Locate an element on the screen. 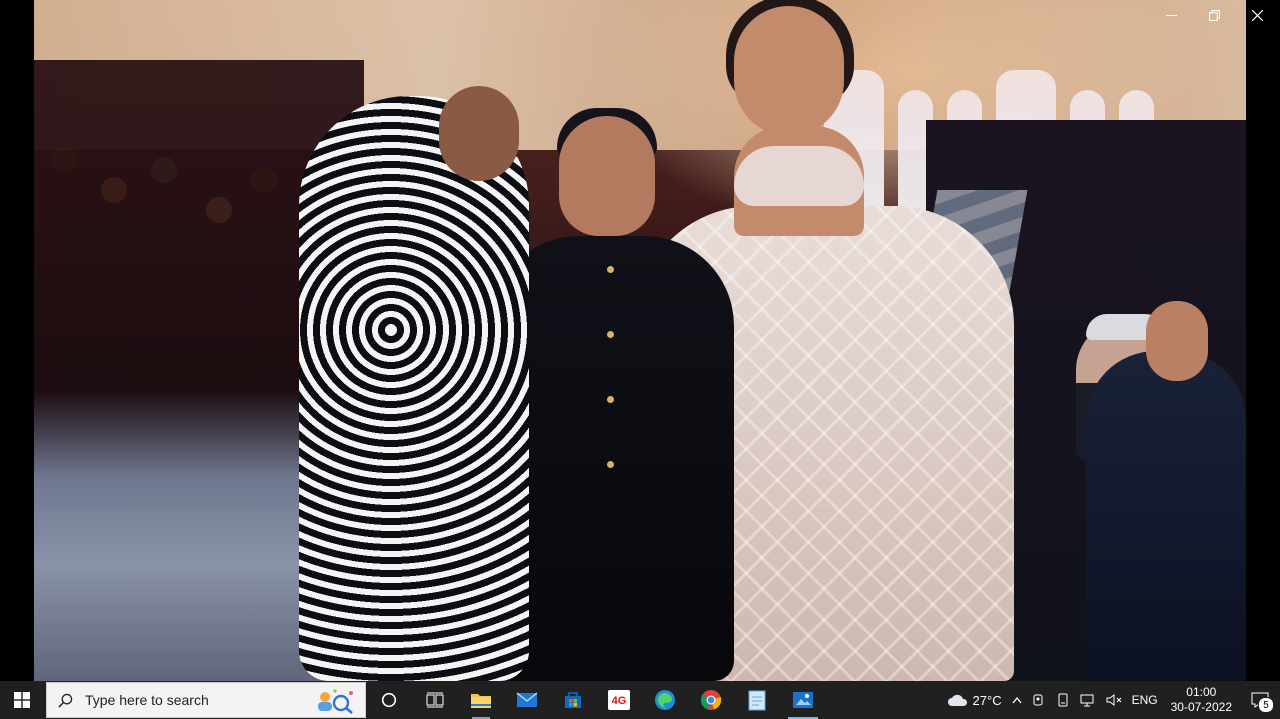 This screenshot has width=1280, height=719. photos-button is located at coordinates (803, 700).